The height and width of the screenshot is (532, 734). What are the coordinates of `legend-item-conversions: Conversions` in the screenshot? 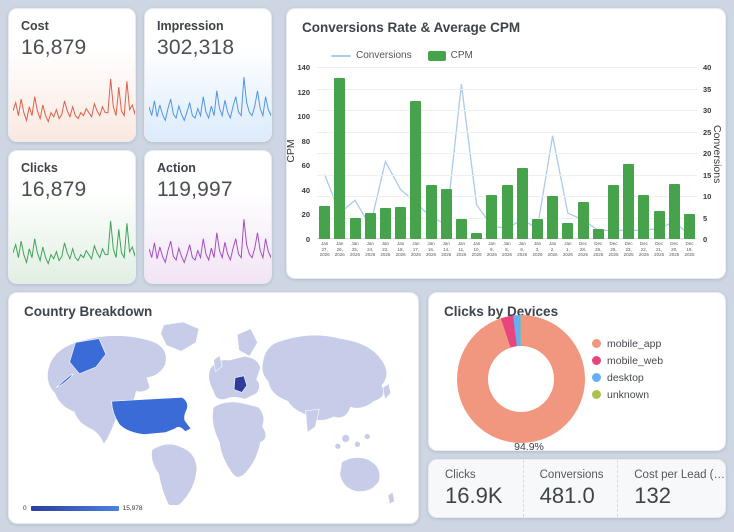 It's located at (371, 55).